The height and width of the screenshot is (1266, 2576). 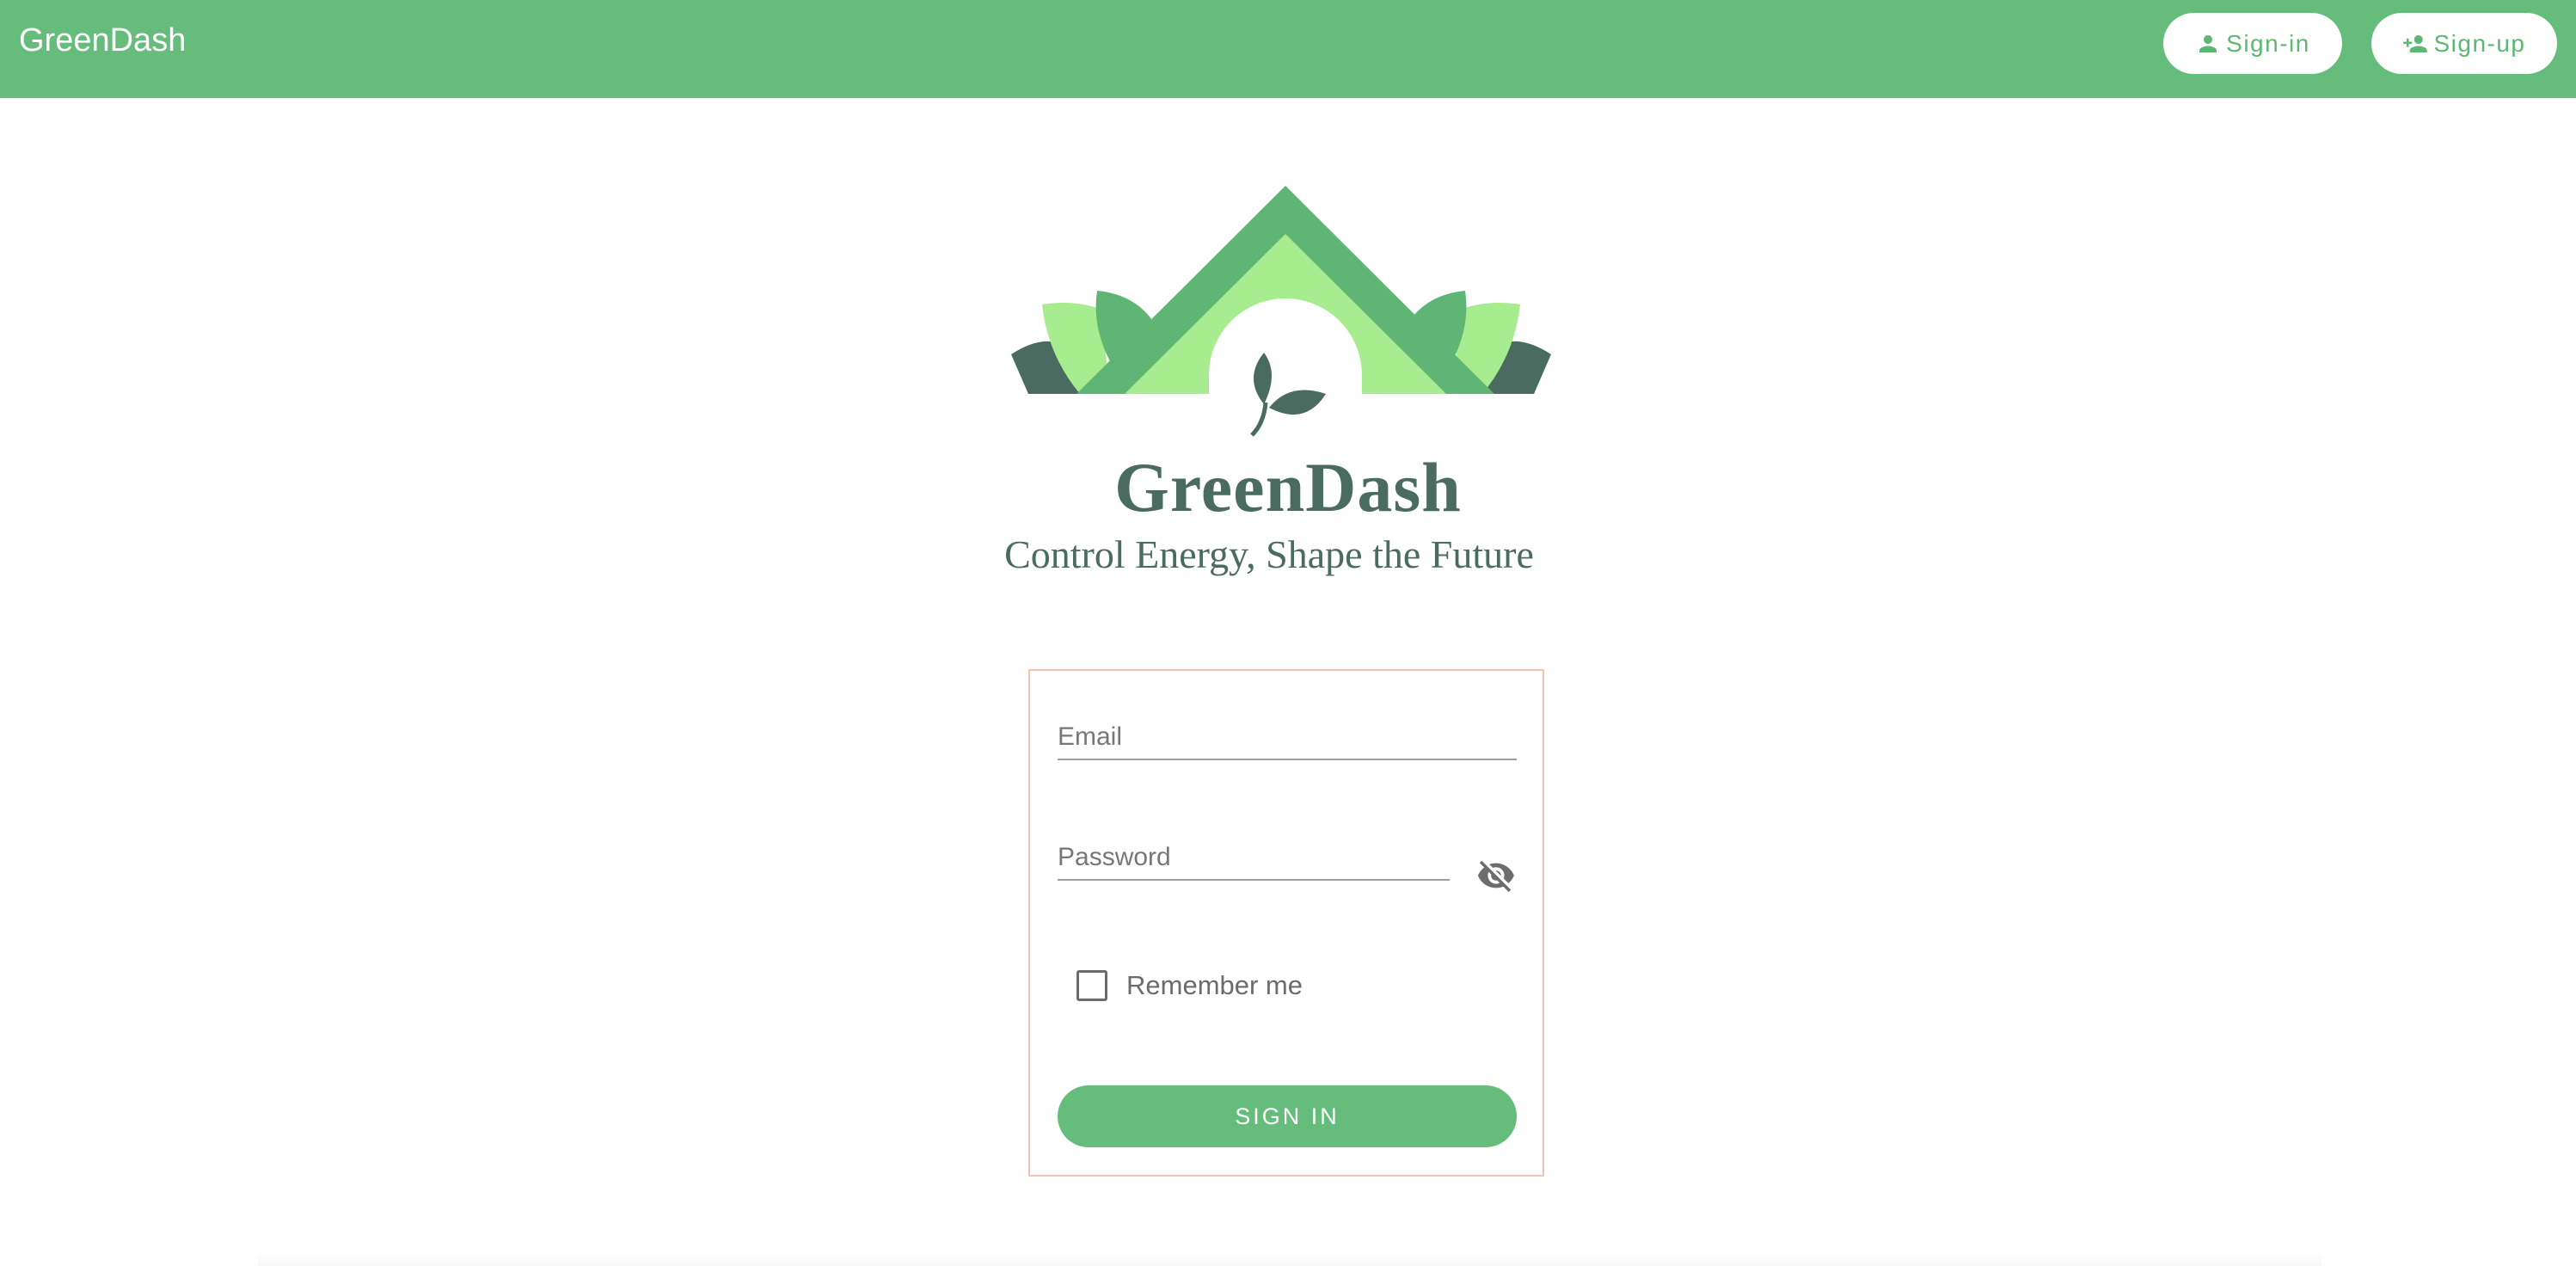 I want to click on password-visibility-toggle, so click(x=1496, y=875).